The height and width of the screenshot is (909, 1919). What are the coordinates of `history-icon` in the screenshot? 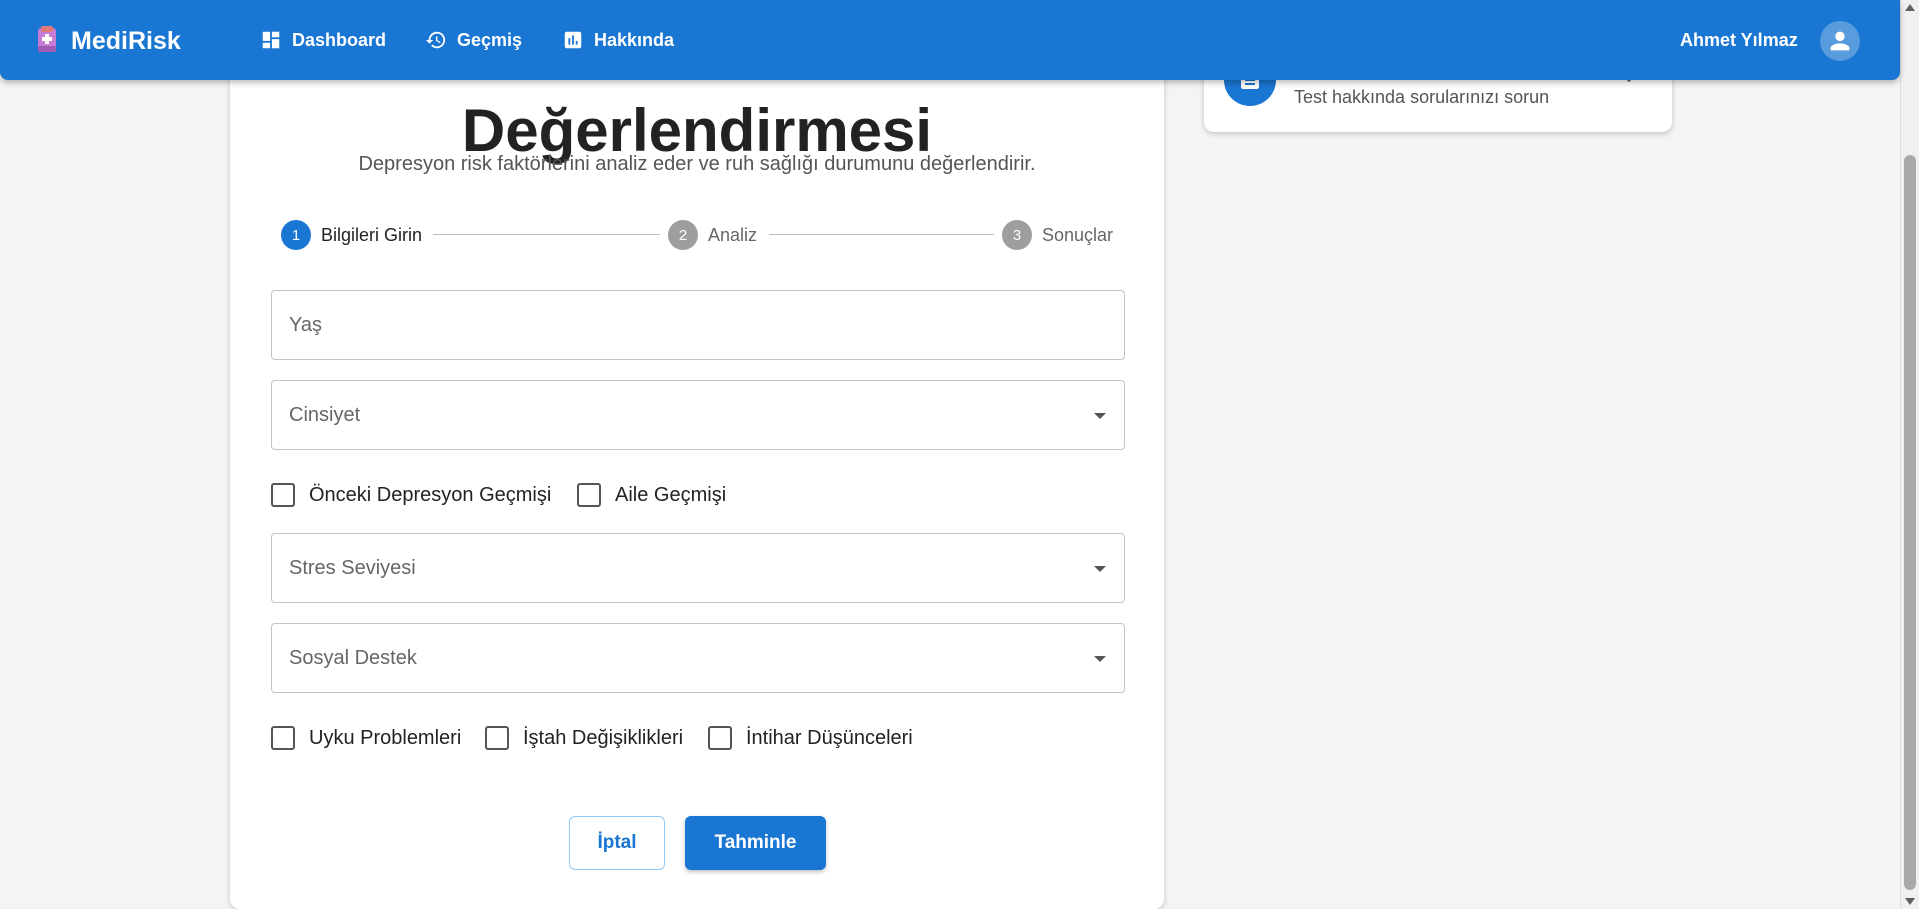 It's located at (435, 40).